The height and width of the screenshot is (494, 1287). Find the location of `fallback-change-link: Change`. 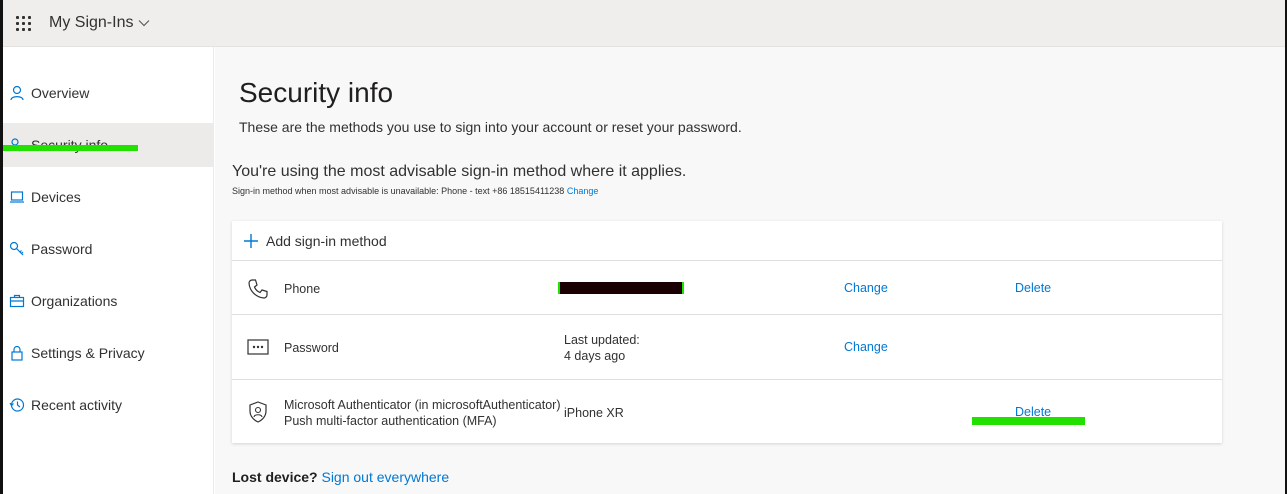

fallback-change-link: Change is located at coordinates (583, 191).